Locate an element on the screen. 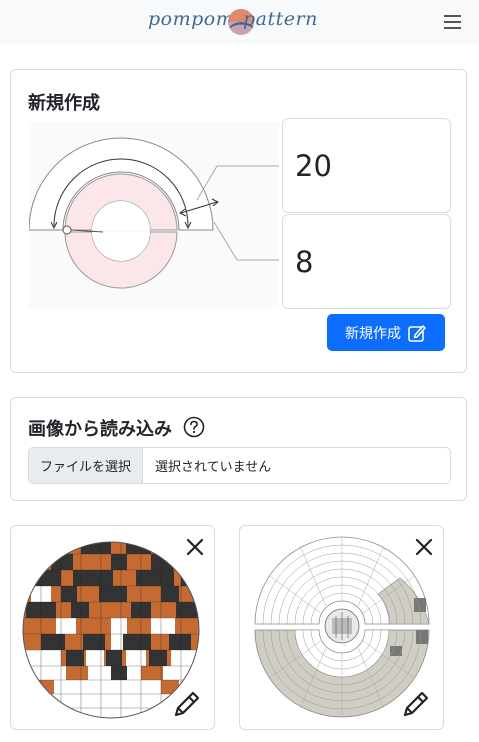 Image resolution: width=479 pixels, height=742 pixels. create-new-button: 新規作成 is located at coordinates (386, 332).